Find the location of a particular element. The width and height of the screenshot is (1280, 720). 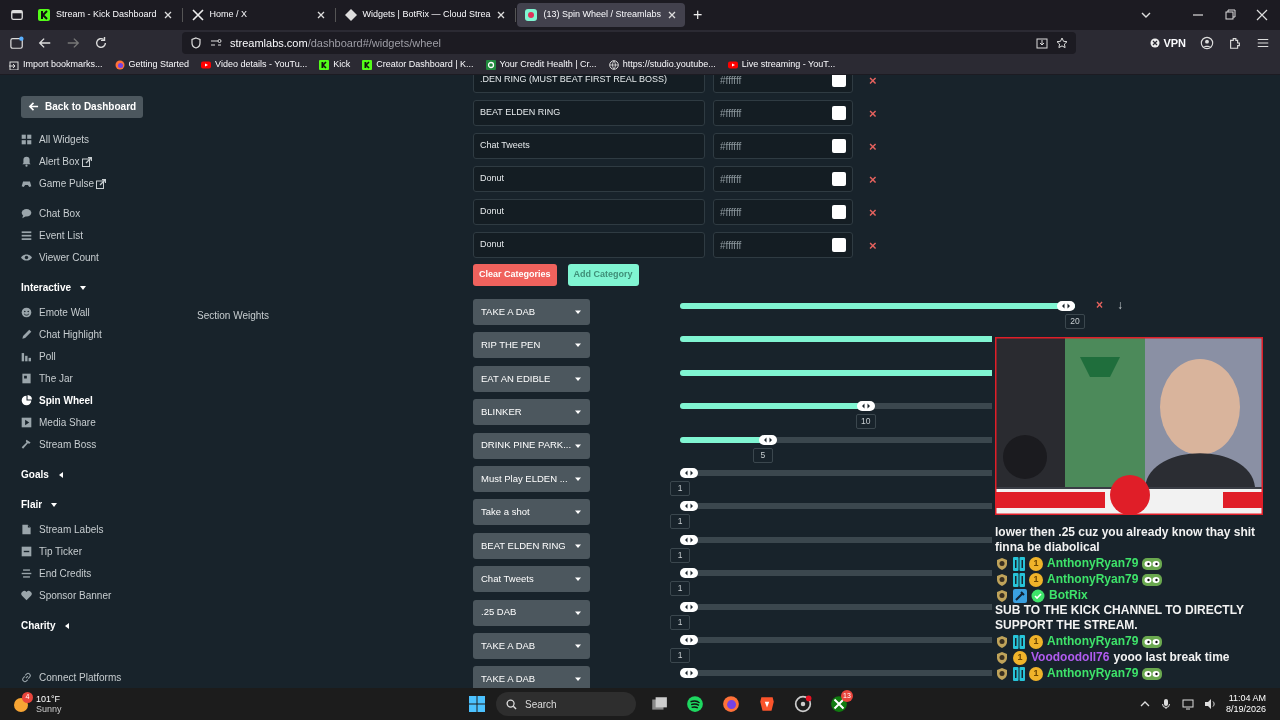

back-button: Back to Dashboard is located at coordinates (82, 107).